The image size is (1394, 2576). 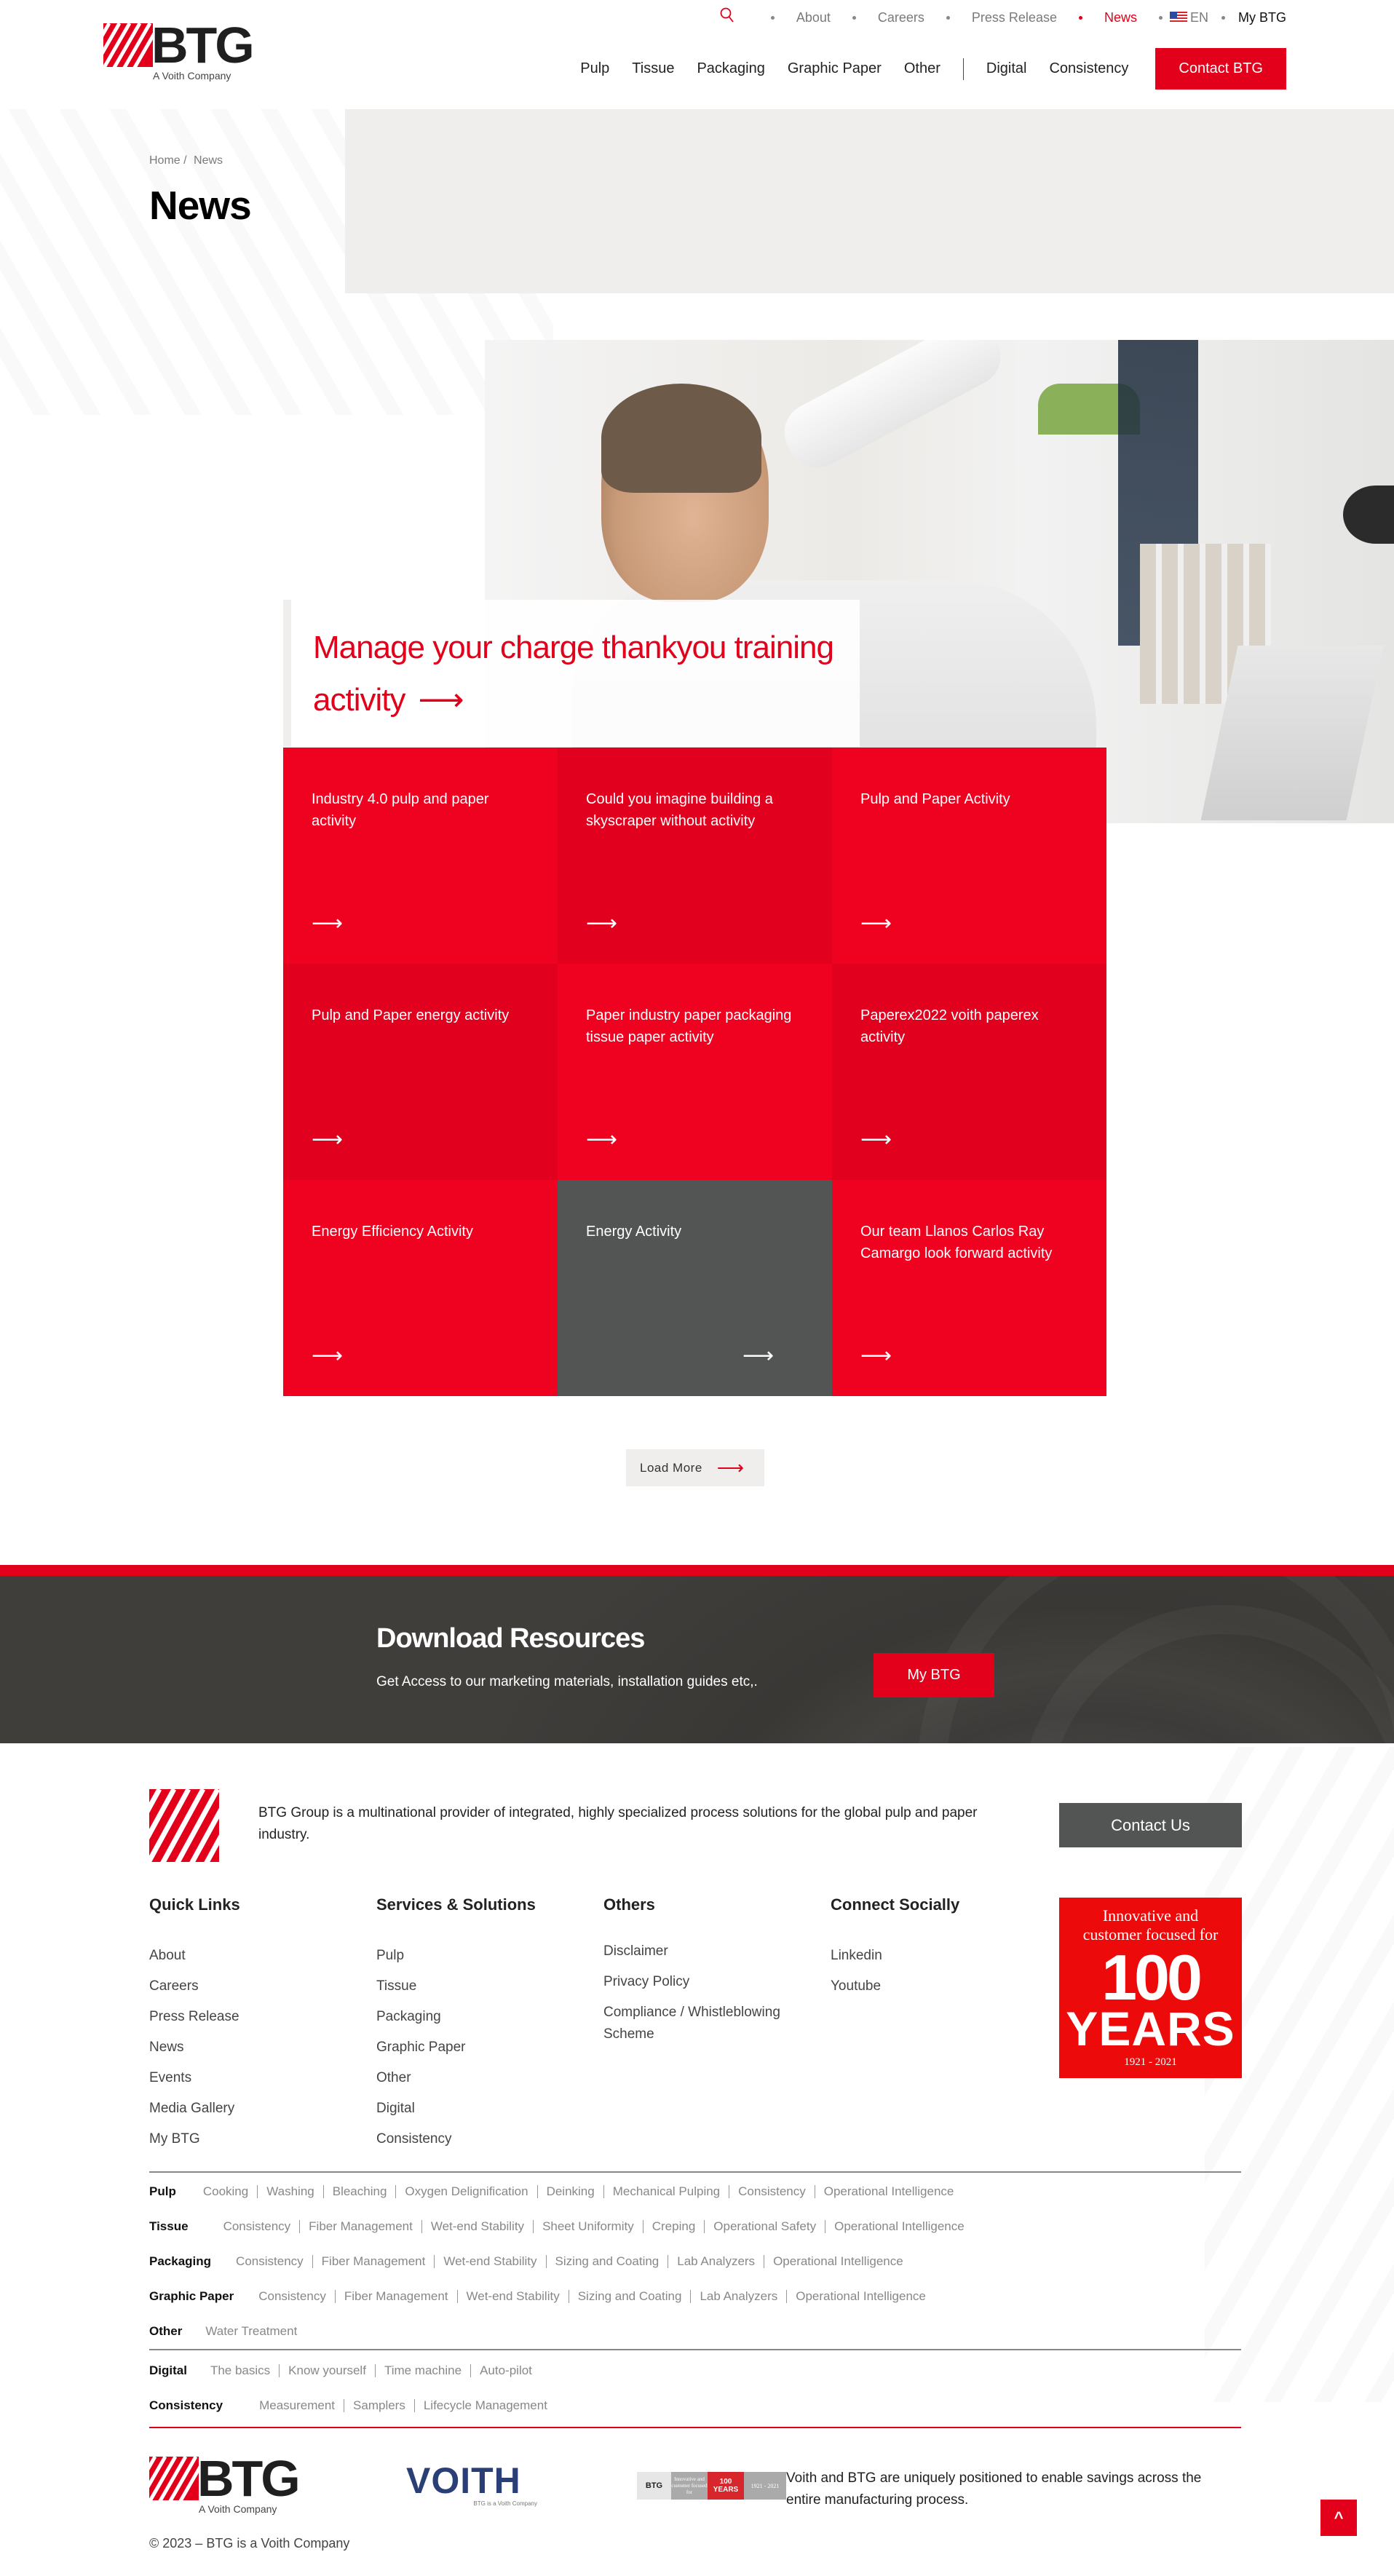 What do you see at coordinates (194, 1986) in the screenshot?
I see `footer-link-careers: Careers` at bounding box center [194, 1986].